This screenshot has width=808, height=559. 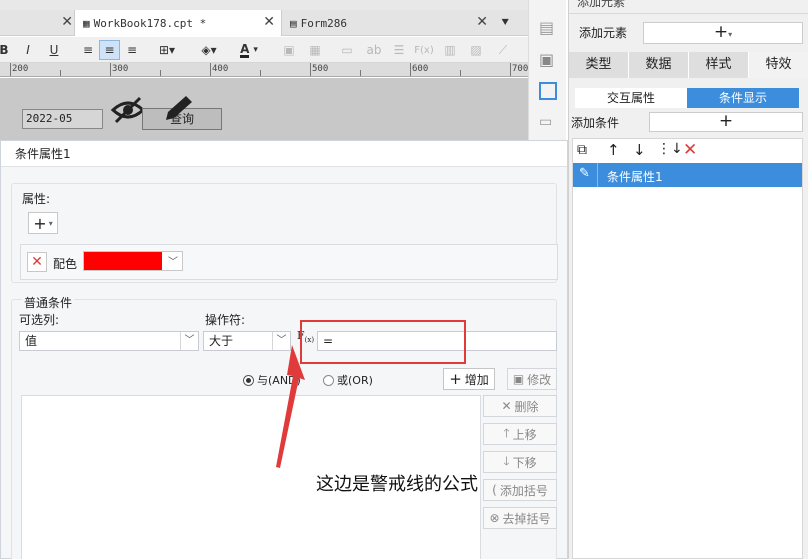 I want to click on move-up-button: 🡑 上移, so click(x=520, y=434).